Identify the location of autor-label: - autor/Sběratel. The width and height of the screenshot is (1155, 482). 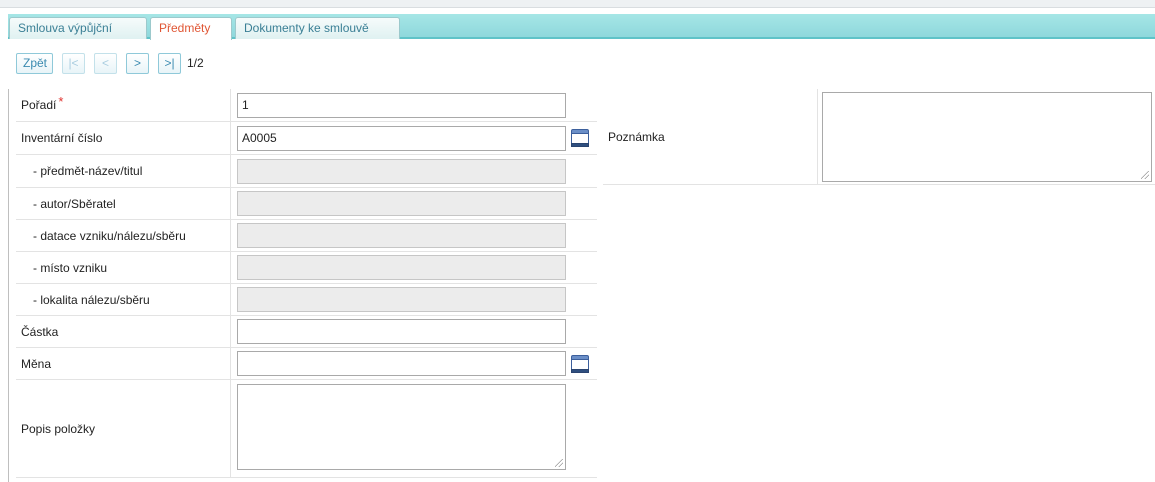
(123, 203).